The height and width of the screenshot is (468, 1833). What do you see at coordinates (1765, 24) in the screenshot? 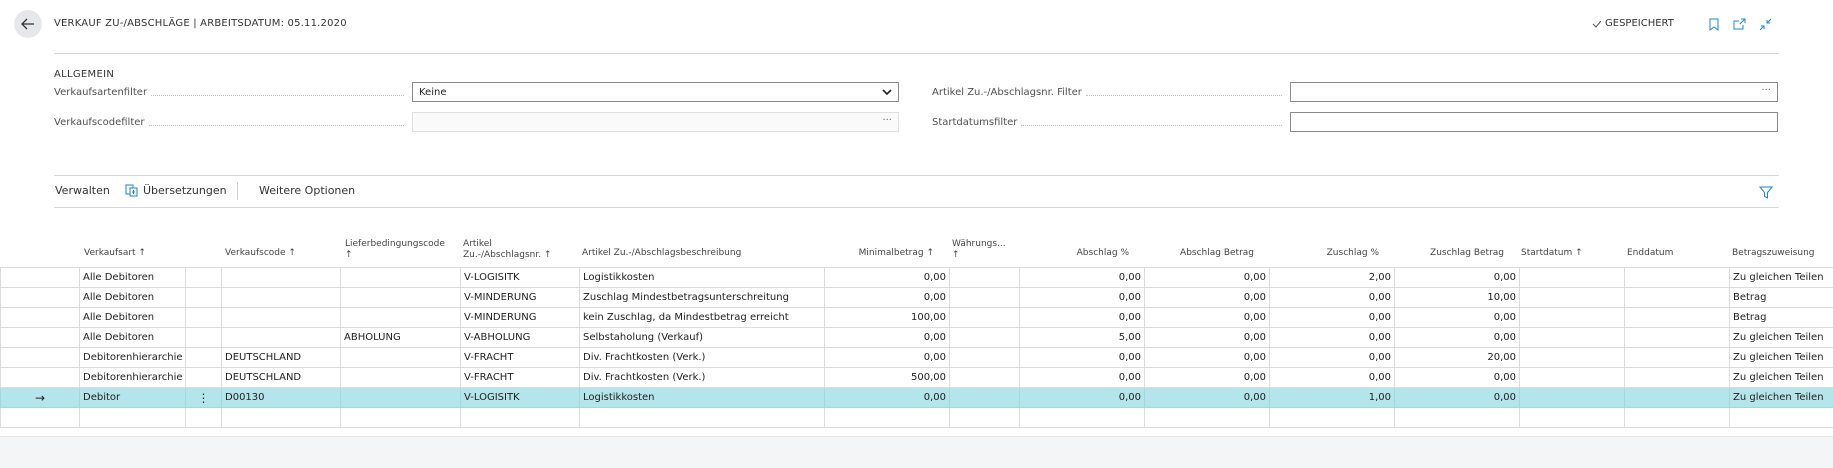
I see `collapse-button` at bounding box center [1765, 24].